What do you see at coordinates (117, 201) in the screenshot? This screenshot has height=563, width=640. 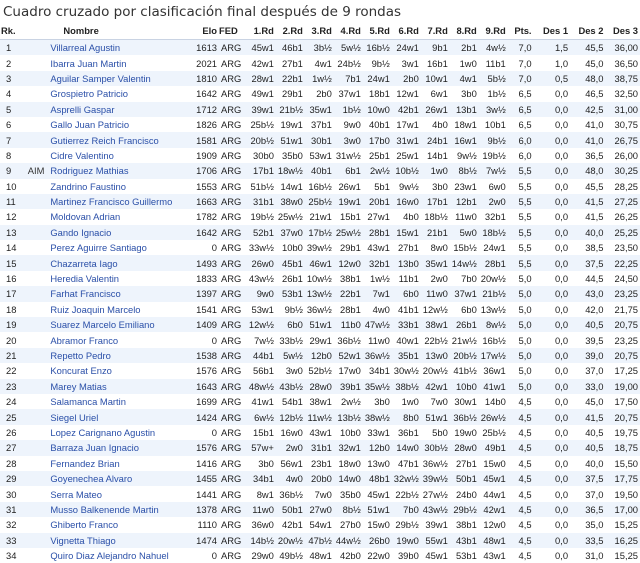 I see `player-name-cell: Martinez Francisco Guillermo` at bounding box center [117, 201].